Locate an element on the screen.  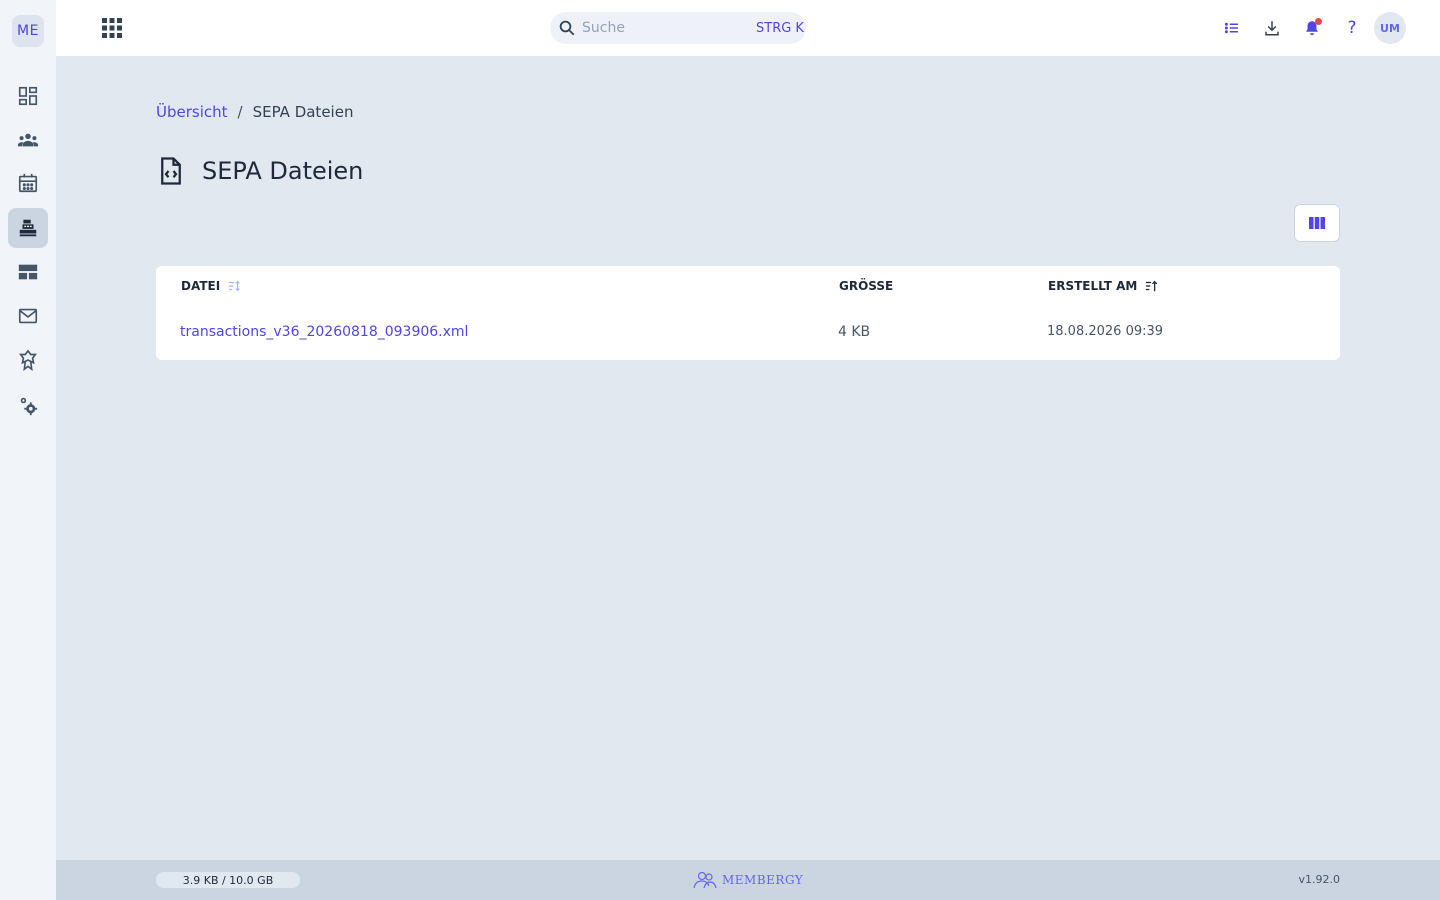
brand-name: MEMBERGY is located at coordinates (763, 880).